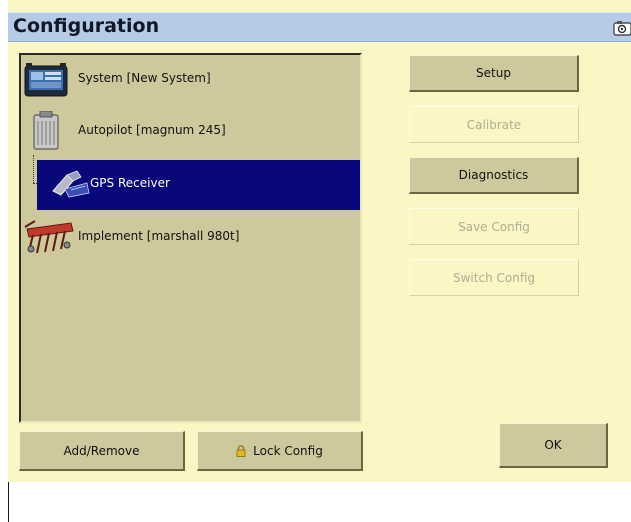 Image resolution: width=631 pixels, height=522 pixels. Describe the element at coordinates (130, 183) in the screenshot. I see `tree-item-label: GPS Receiver` at that location.